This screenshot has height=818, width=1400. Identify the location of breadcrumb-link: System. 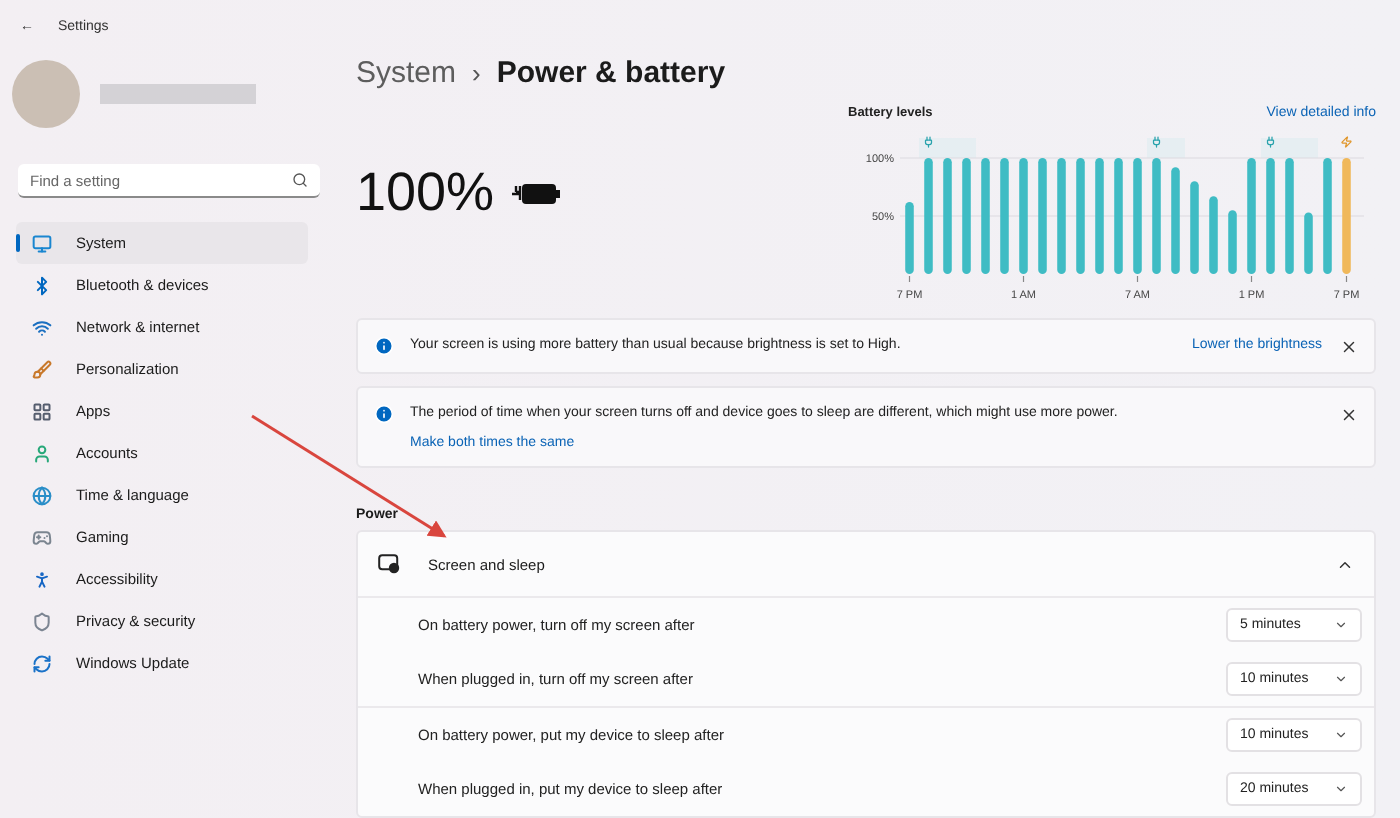
(406, 73).